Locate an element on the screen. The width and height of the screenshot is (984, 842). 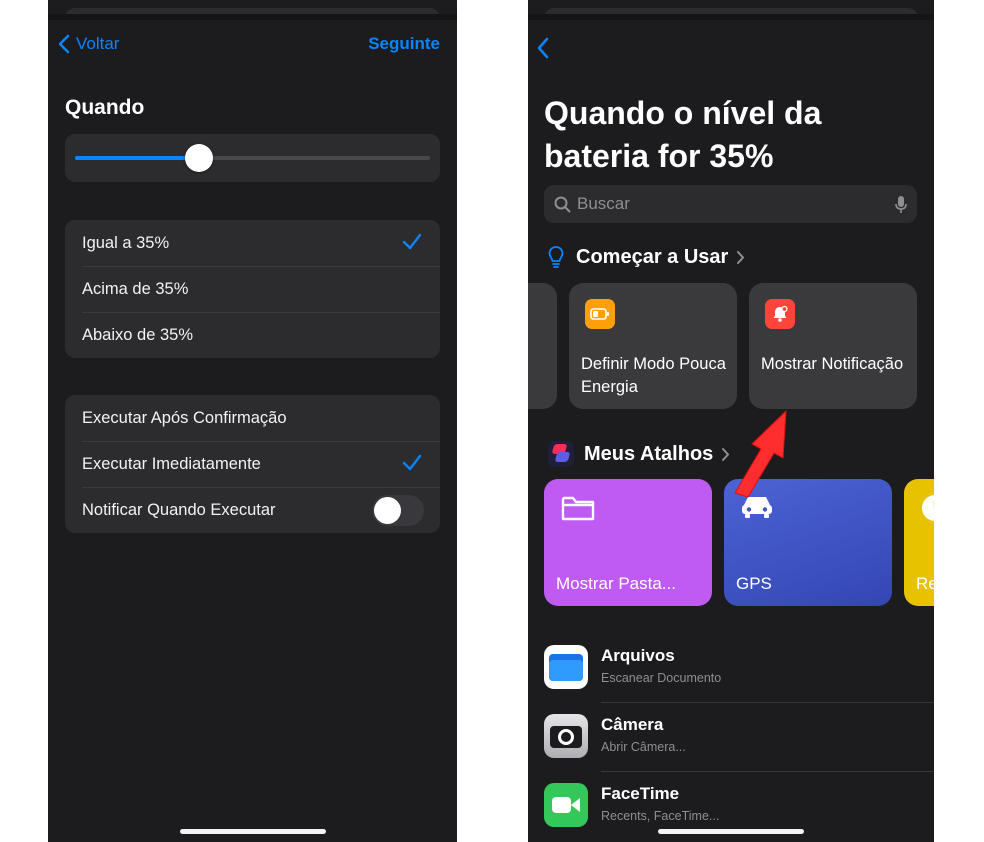
slider-fill is located at coordinates (137, 158).